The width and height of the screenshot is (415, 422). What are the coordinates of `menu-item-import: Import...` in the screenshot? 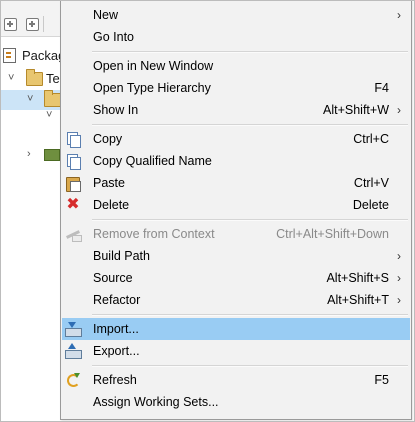 It's located at (236, 329).